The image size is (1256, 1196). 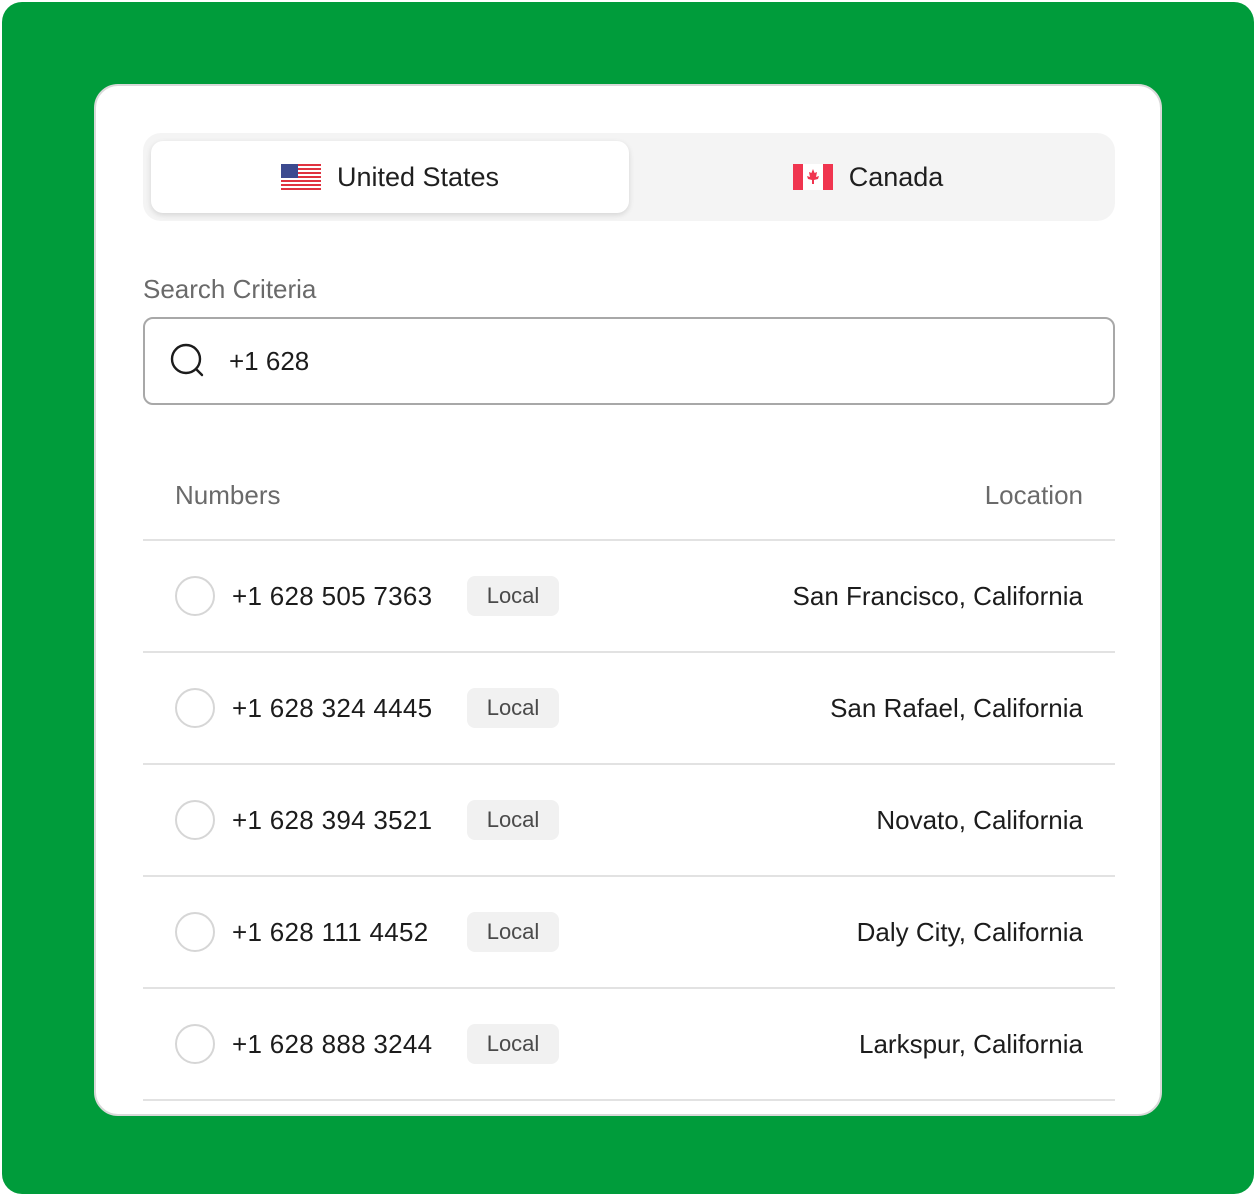 What do you see at coordinates (956, 707) in the screenshot?
I see `location-text: San Rafael, California` at bounding box center [956, 707].